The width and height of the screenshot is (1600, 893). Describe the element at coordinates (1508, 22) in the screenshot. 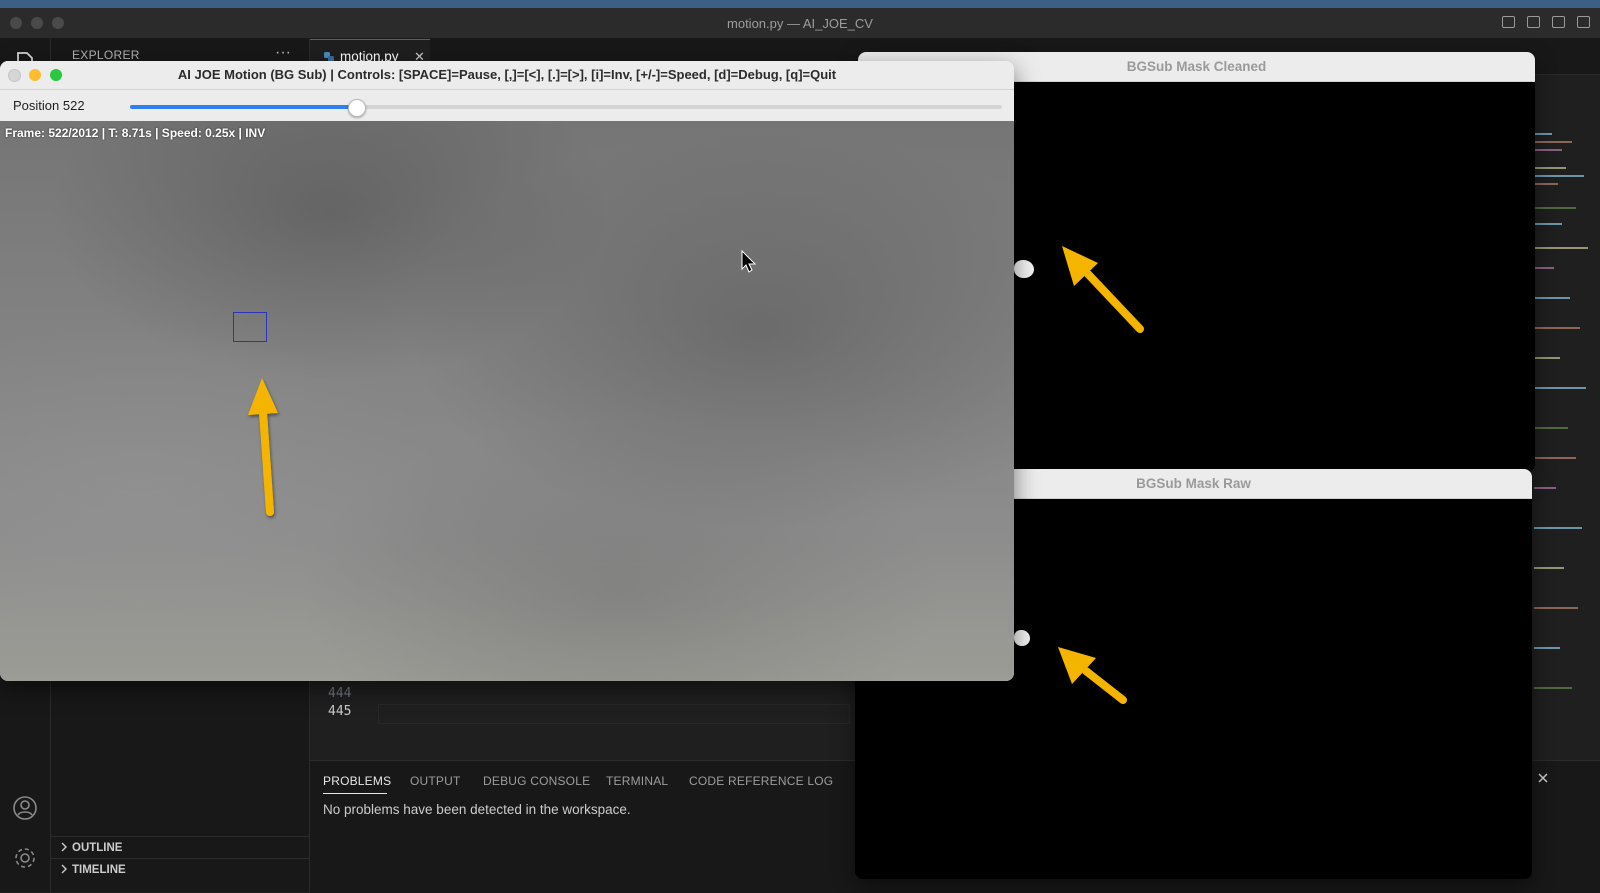

I see `toggle-primary-sidebar-icon` at that location.